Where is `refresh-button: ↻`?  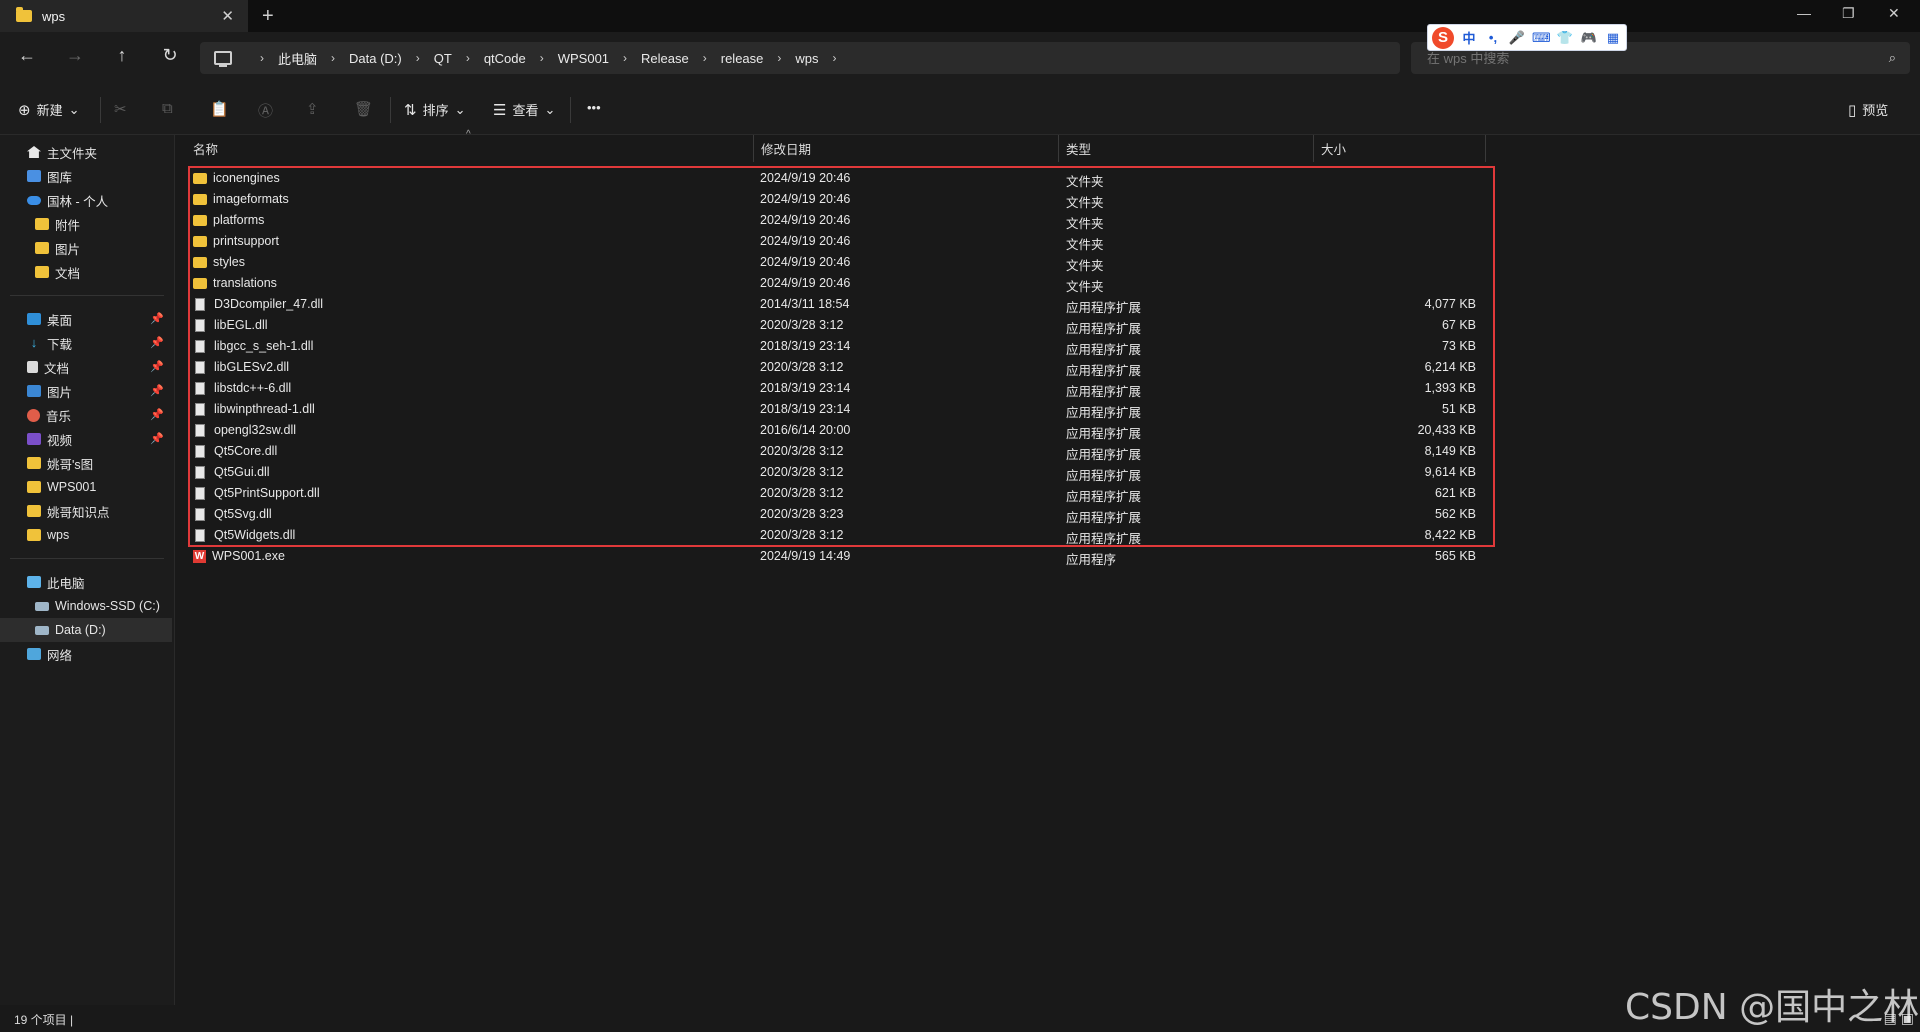
refresh-button: ↻ is located at coordinates (170, 55).